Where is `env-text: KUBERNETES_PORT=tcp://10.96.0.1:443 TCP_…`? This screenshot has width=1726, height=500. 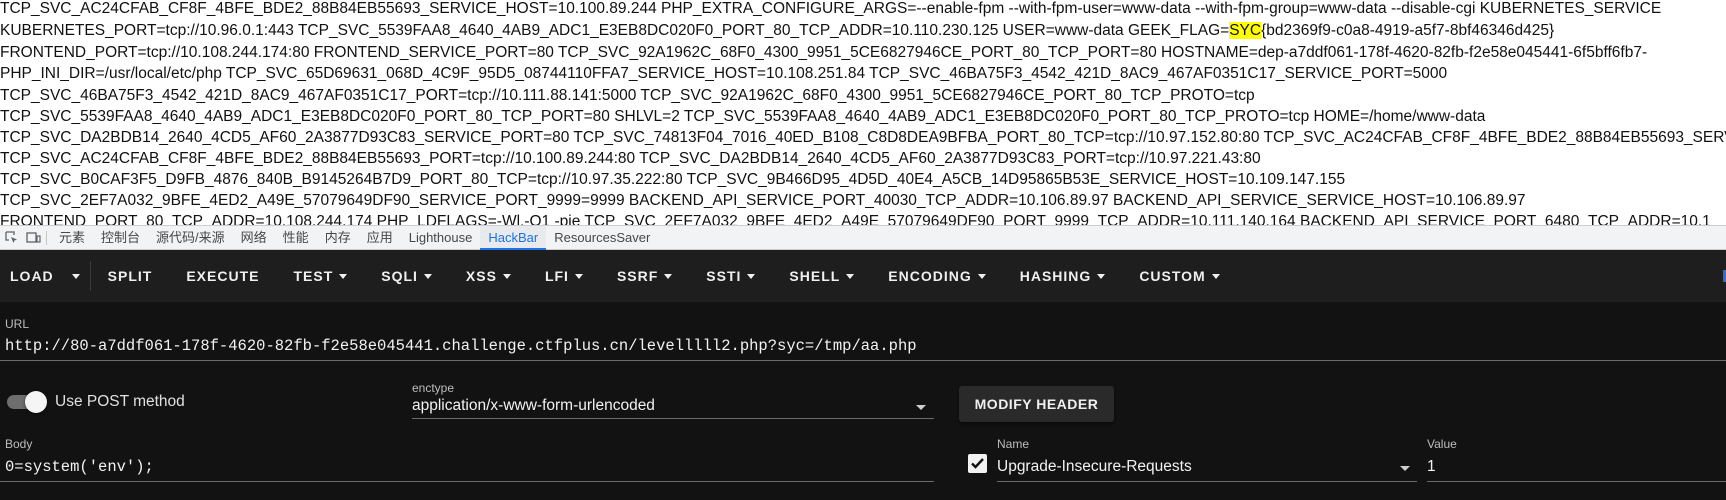 env-text: KUBERNETES_PORT=tcp://10.96.0.1:443 TCP_… is located at coordinates (615, 30).